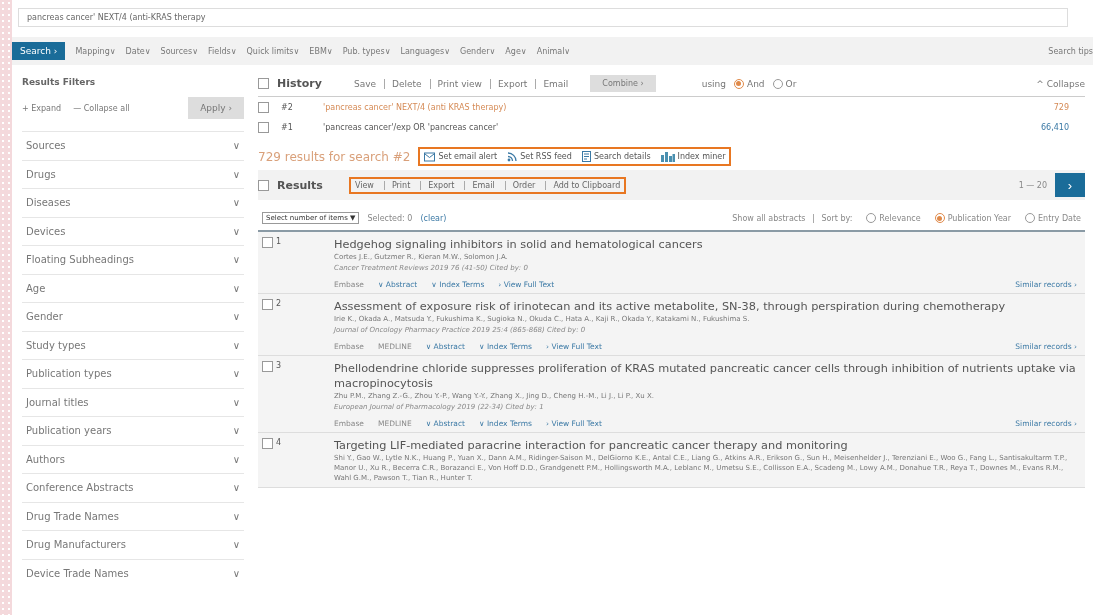 This screenshot has width=1093, height=615. Describe the element at coordinates (287, 107) in the screenshot. I see `search-number: #2` at that location.